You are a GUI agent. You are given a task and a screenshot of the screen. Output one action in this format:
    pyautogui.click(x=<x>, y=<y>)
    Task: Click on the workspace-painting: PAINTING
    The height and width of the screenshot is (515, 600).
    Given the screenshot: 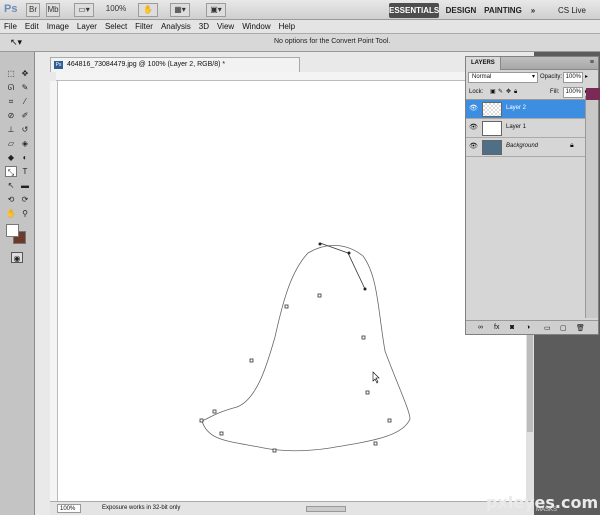 What is the action you would take?
    pyautogui.click(x=503, y=10)
    